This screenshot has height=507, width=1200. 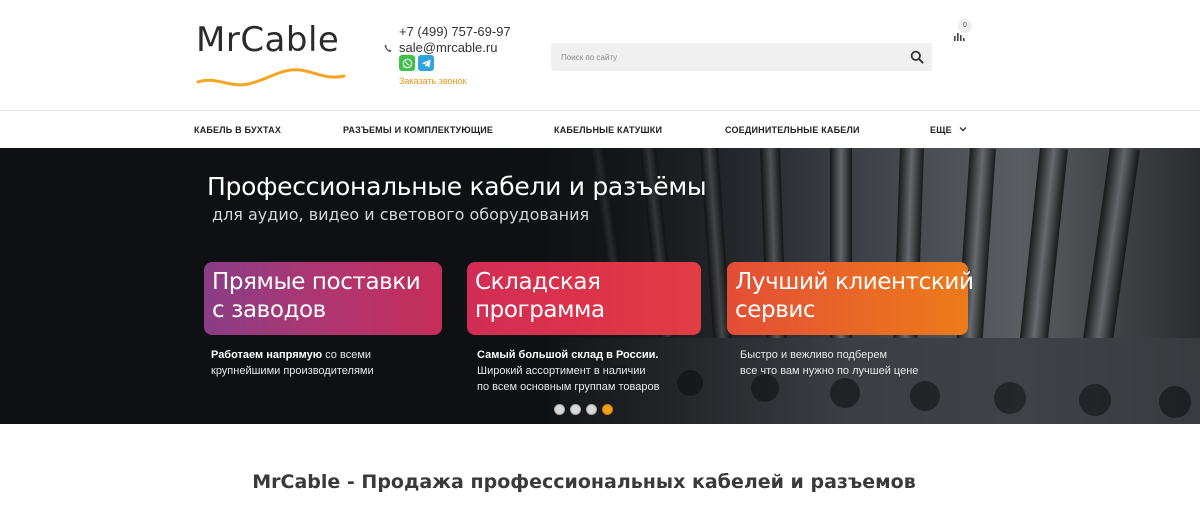 What do you see at coordinates (561, 371) in the screenshot?
I see `description-text: Широкий ассортимент в наличии` at bounding box center [561, 371].